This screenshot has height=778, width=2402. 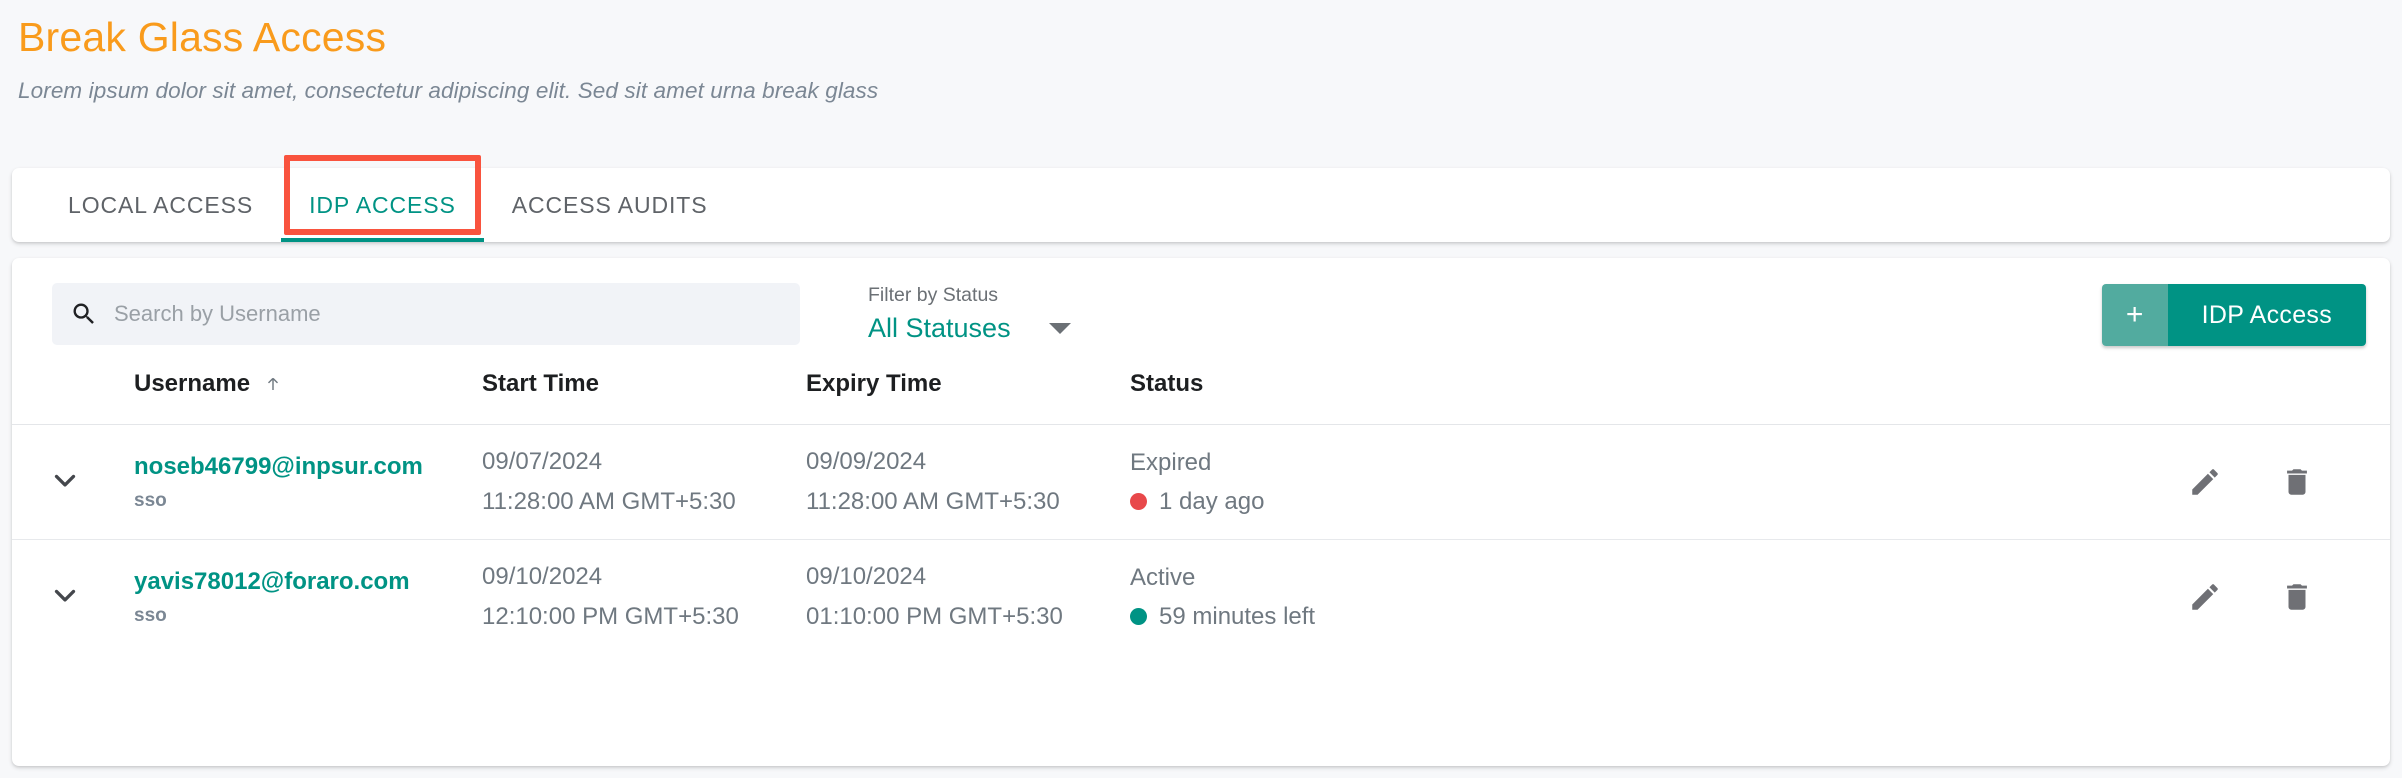 I want to click on row-username-cell: yavis78012@foraro.com sso, so click(x=308, y=597).